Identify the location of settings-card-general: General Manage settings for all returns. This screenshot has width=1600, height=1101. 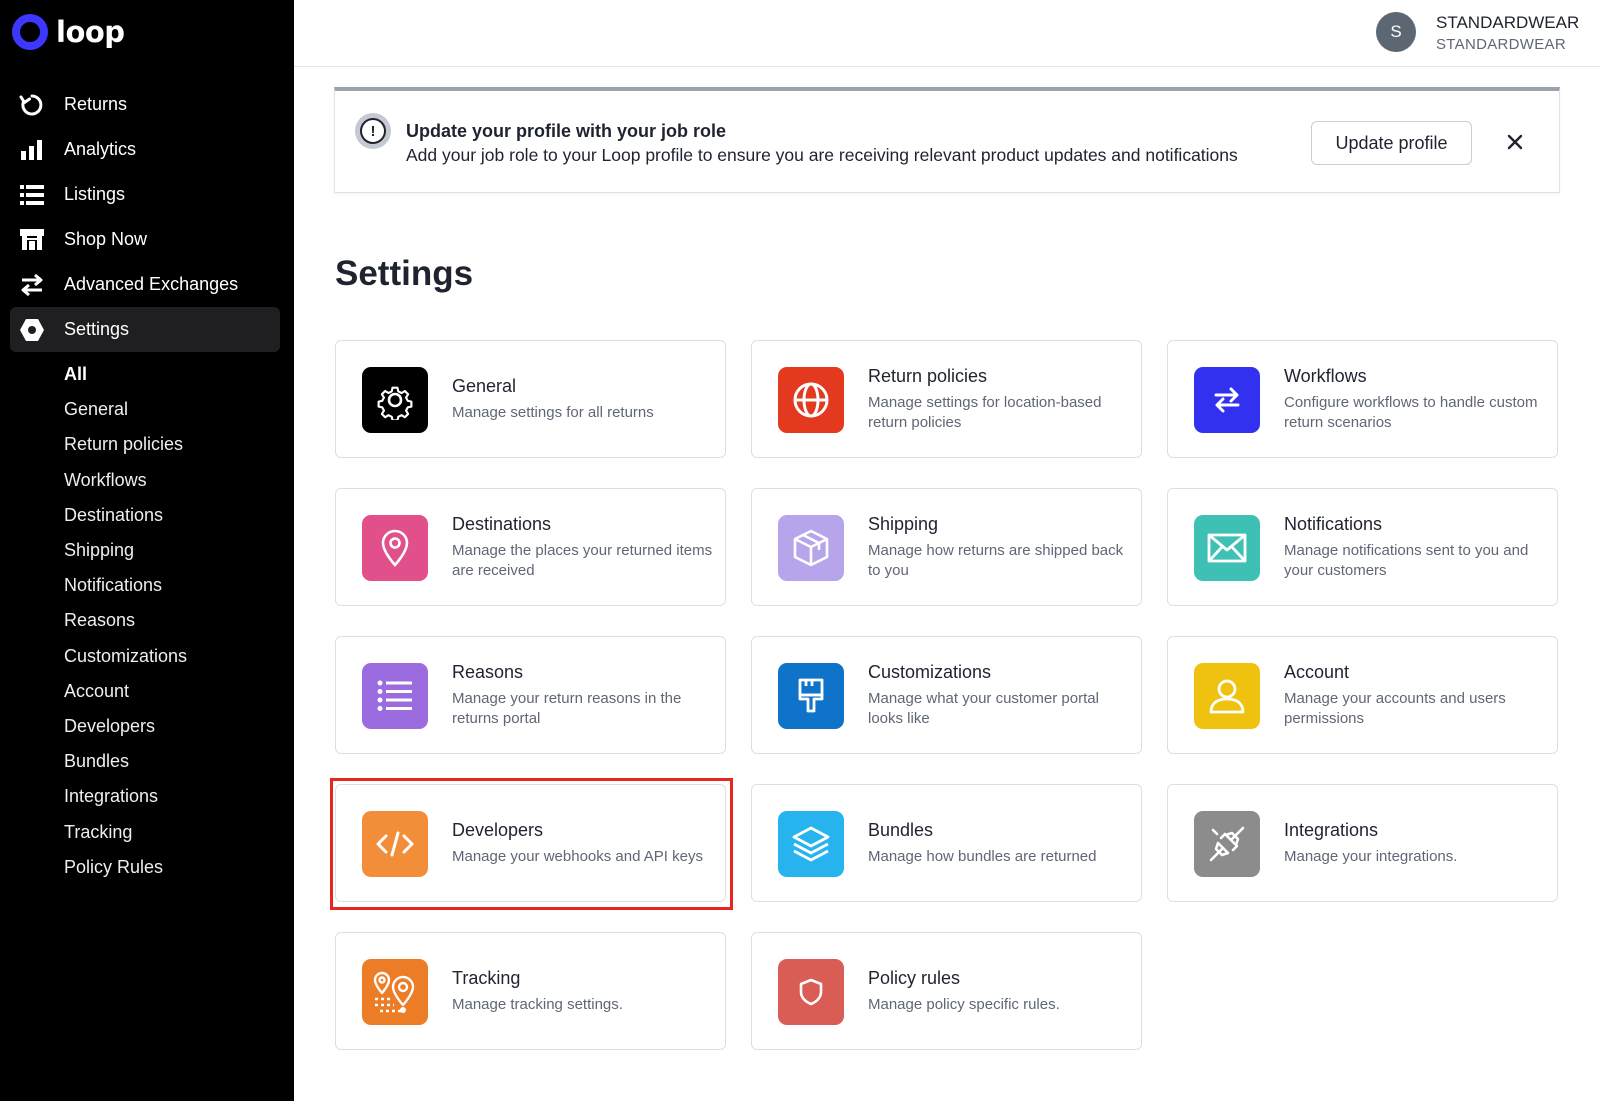
(530, 399).